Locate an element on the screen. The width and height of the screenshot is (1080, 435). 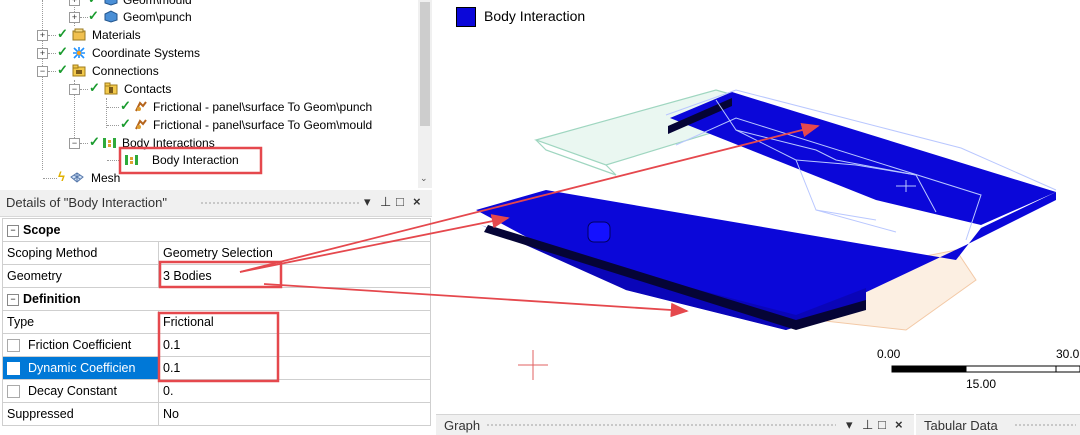
legend-swatch is located at coordinates (466, 17).